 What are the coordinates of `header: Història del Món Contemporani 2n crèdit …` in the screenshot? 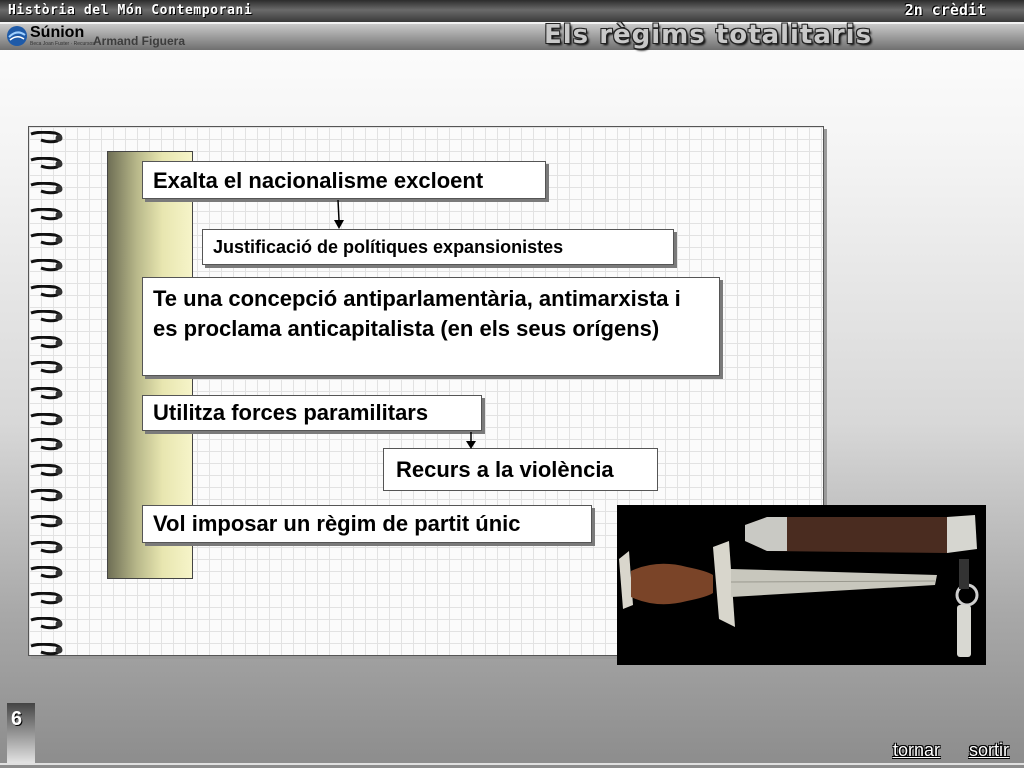 It's located at (512, 26).